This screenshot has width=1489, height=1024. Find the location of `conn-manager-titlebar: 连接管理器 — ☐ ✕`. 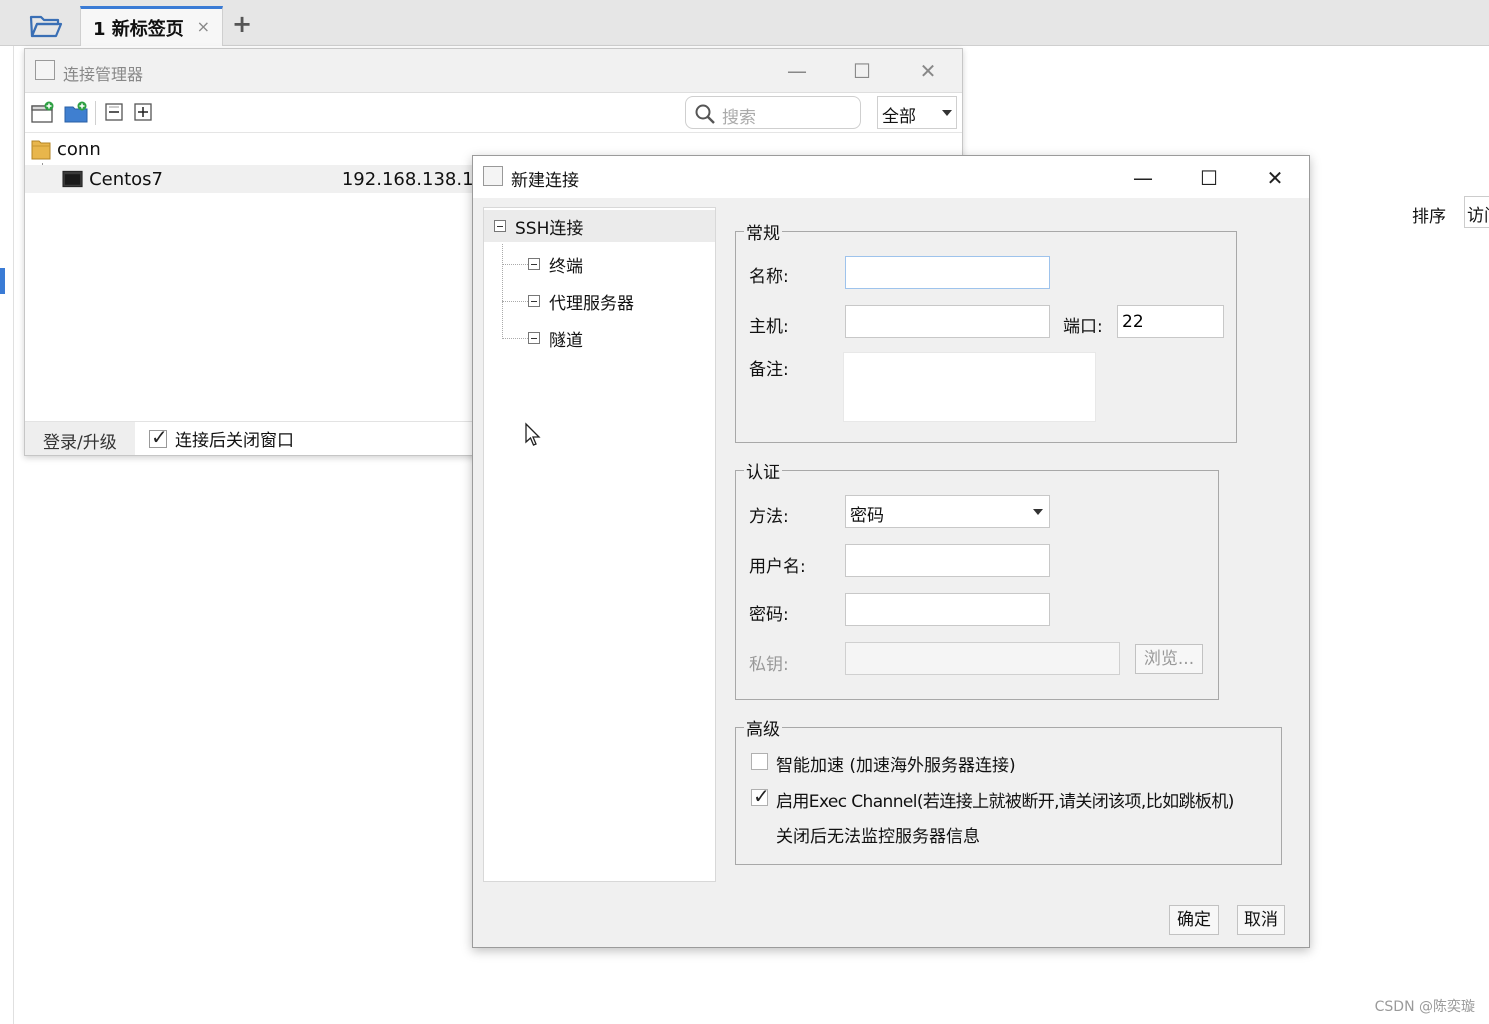

conn-manager-titlebar: 连接管理器 — ☐ ✕ is located at coordinates (493, 71).